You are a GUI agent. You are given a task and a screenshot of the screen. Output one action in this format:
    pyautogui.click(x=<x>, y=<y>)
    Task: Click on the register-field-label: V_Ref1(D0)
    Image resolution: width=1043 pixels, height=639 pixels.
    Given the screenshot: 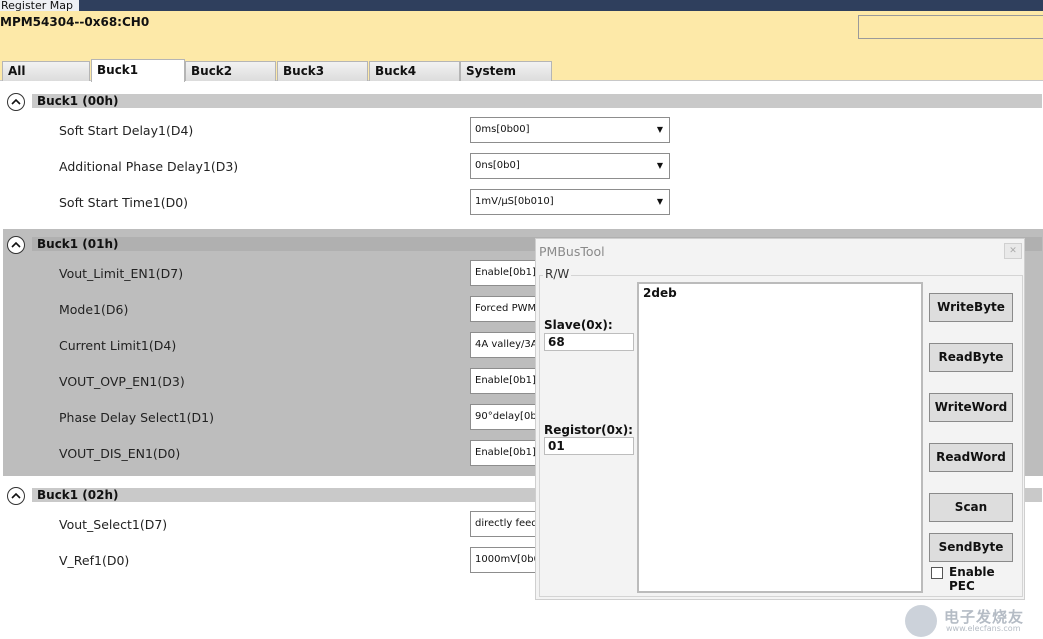 What is the action you would take?
    pyautogui.click(x=94, y=560)
    